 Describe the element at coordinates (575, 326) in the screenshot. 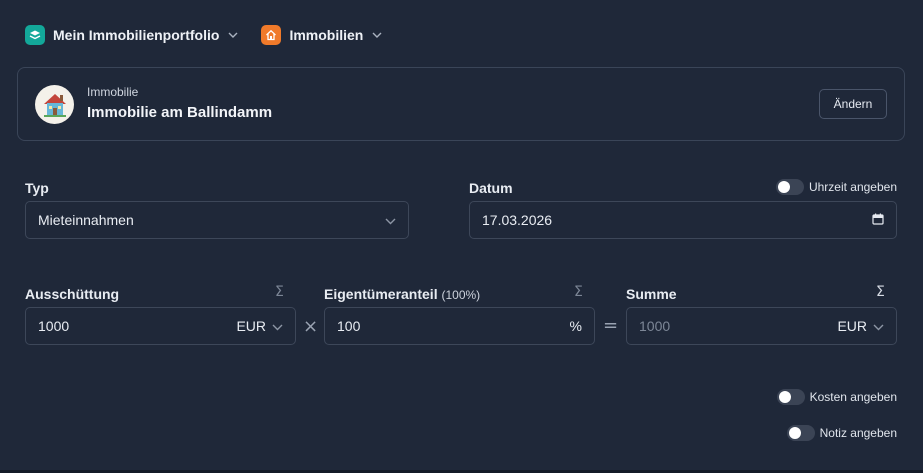

I see `percent-unit: %` at that location.